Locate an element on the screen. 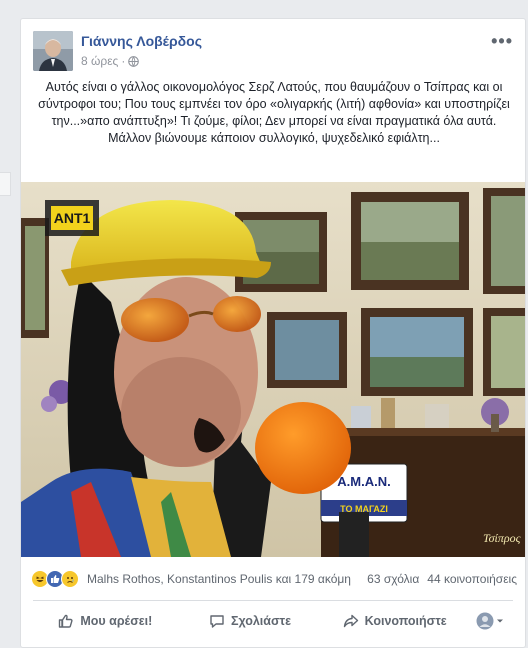 This screenshot has height=648, width=528. mic-label-2: ΤΟ ΜΑΓΑΖΙ is located at coordinates (364, 509).